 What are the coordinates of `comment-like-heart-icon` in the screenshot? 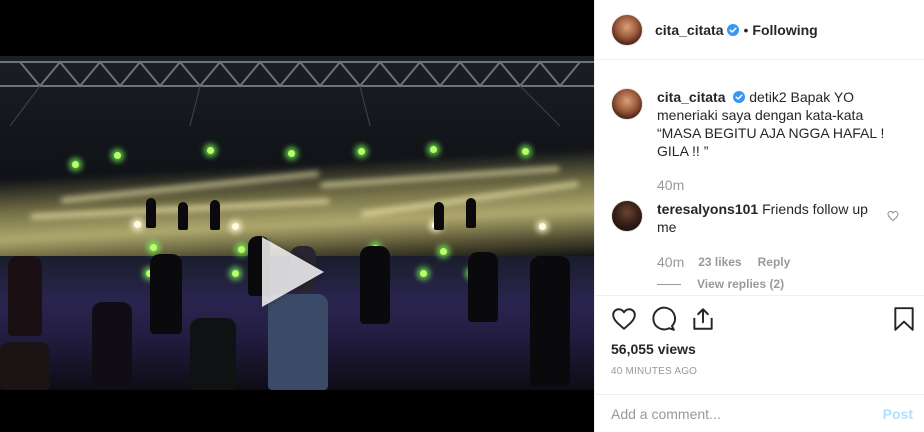 It's located at (893, 216).